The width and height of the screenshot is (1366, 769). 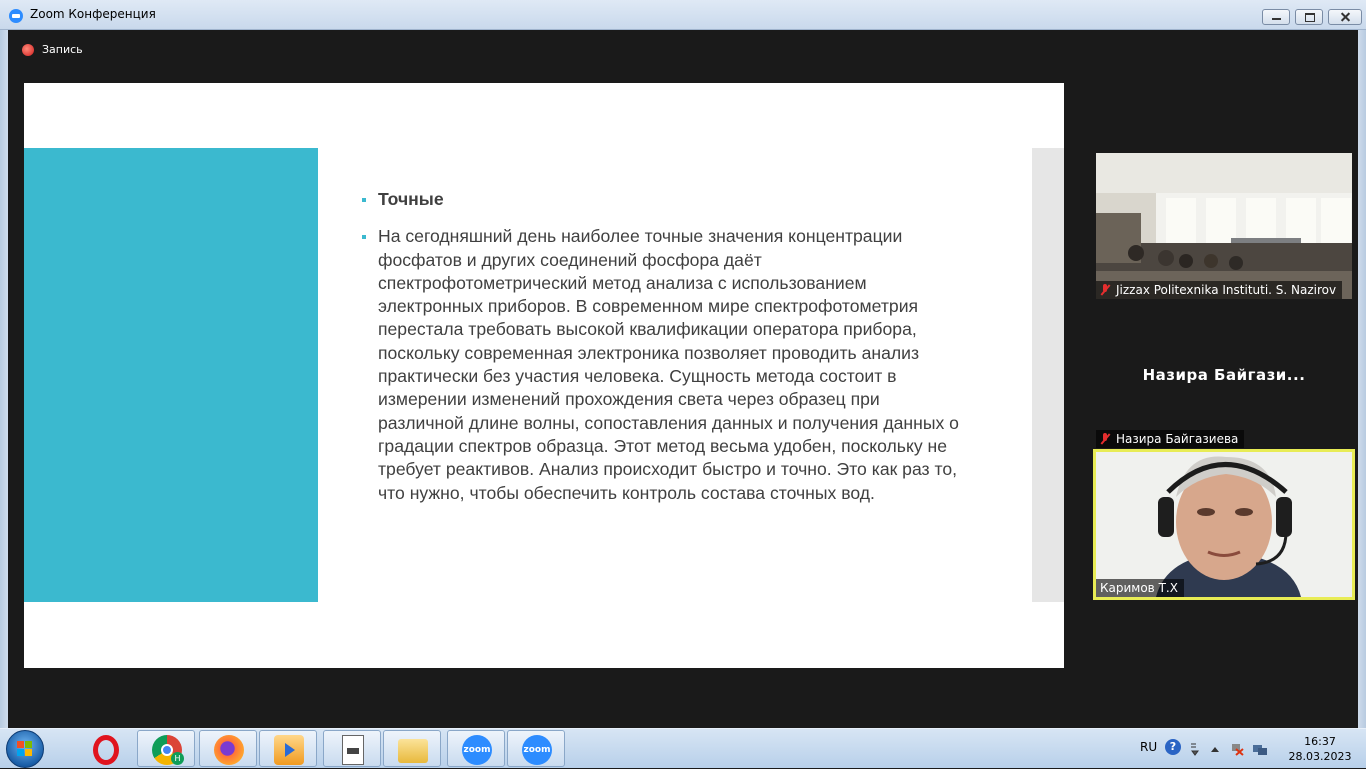 What do you see at coordinates (16, 16) in the screenshot?
I see `zoom-app-icon` at bounding box center [16, 16].